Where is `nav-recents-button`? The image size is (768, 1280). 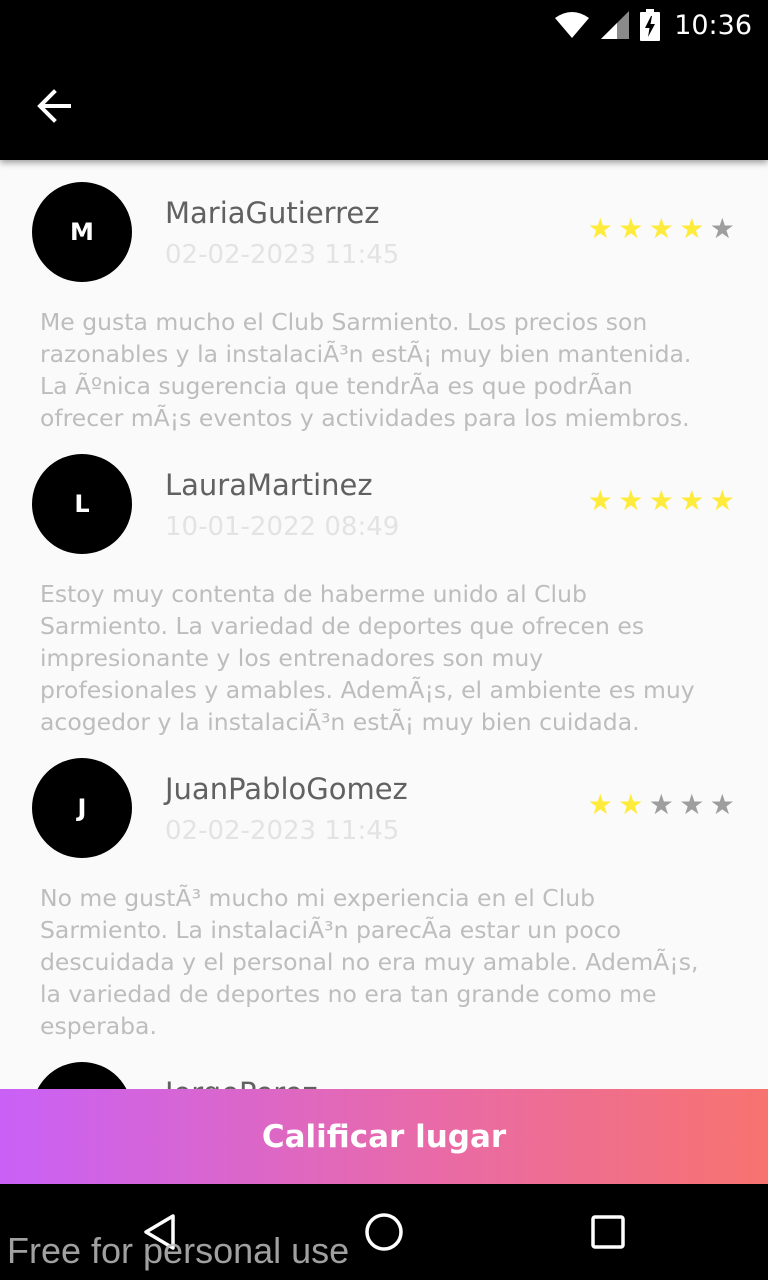
nav-recents-button is located at coordinates (608, 1232).